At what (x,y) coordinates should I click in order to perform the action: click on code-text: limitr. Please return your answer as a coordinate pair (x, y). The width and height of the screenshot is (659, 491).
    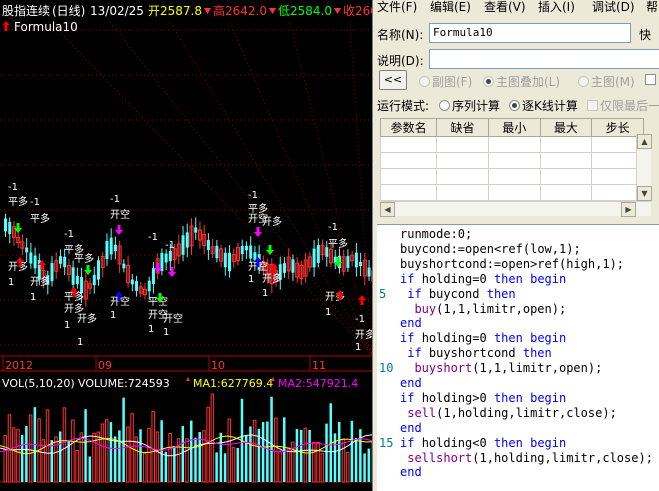
    Looking at the image, I should click on (573, 457).